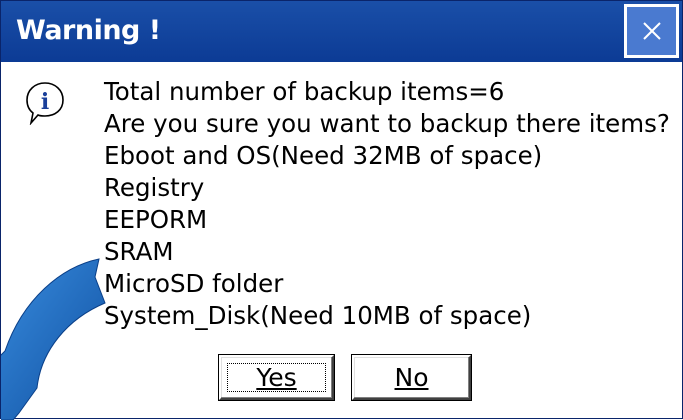 The width and height of the screenshot is (683, 420). I want to click on close-icon, so click(651, 31).